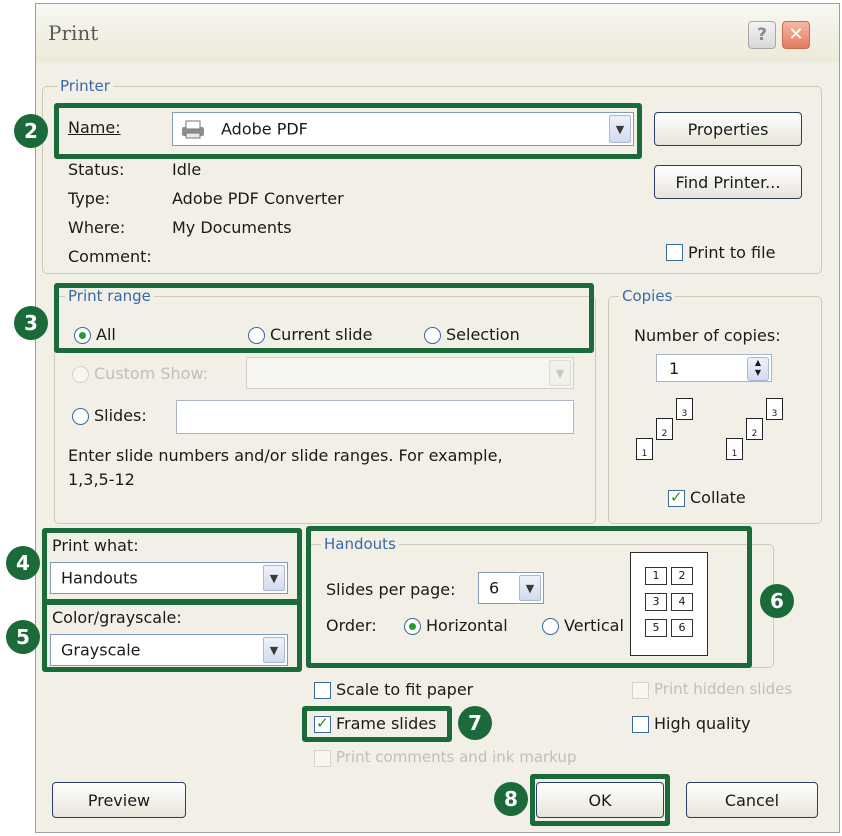 The image size is (842, 836). Describe the element at coordinates (348, 131) in the screenshot. I see `callout-box-printer-name` at that location.